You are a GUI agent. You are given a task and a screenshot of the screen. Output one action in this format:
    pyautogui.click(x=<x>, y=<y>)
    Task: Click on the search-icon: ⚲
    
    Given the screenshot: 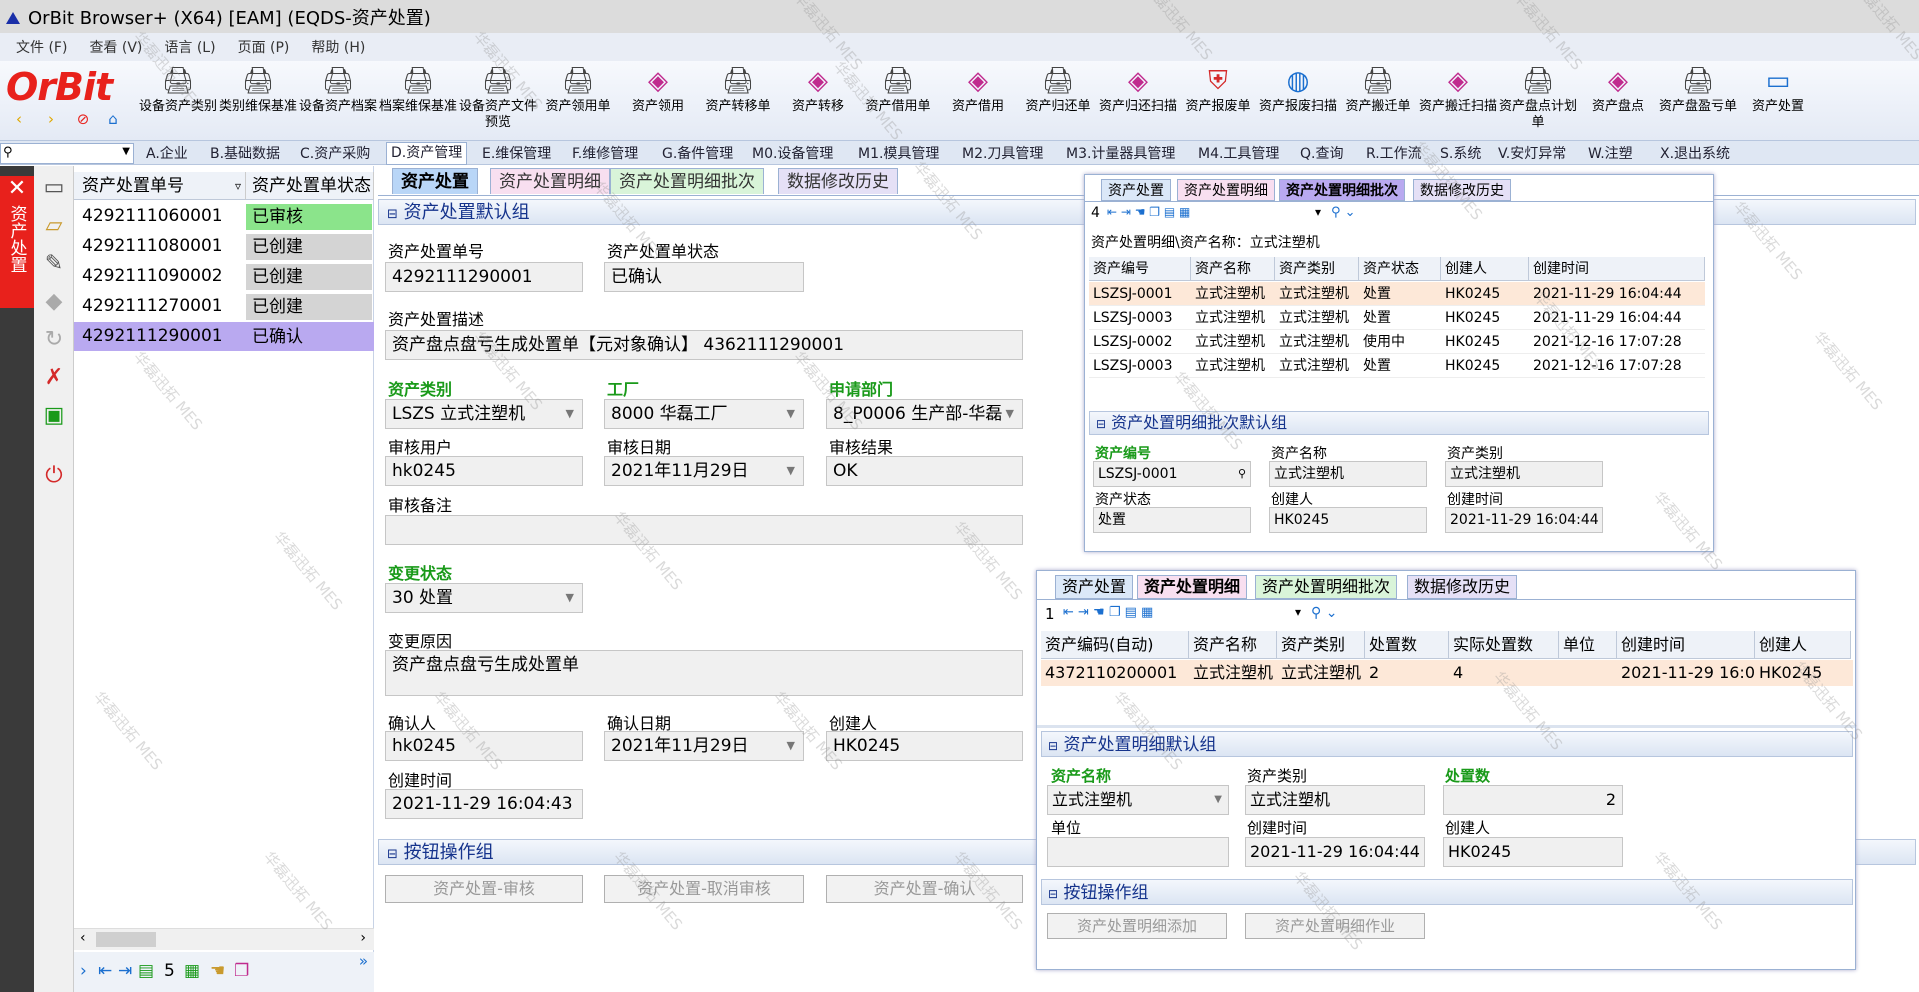 What is the action you would take?
    pyautogui.click(x=1242, y=474)
    